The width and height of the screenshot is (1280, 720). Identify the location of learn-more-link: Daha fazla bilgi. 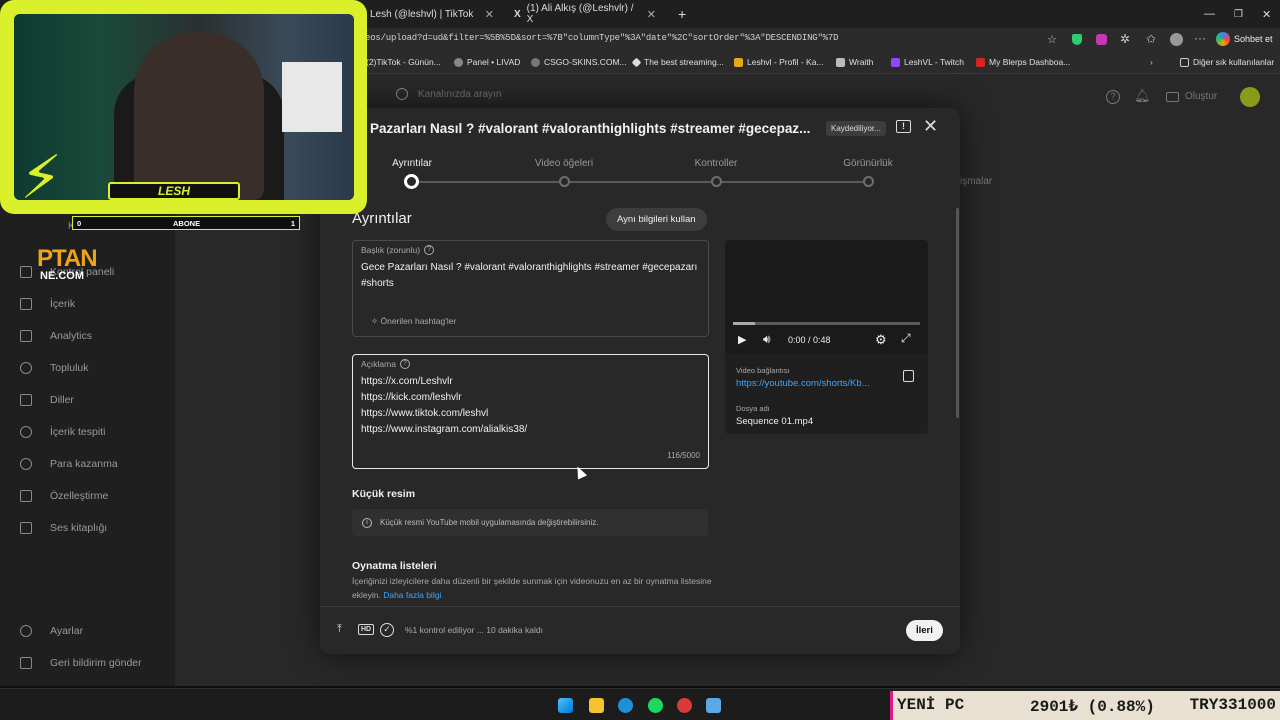
(412, 595).